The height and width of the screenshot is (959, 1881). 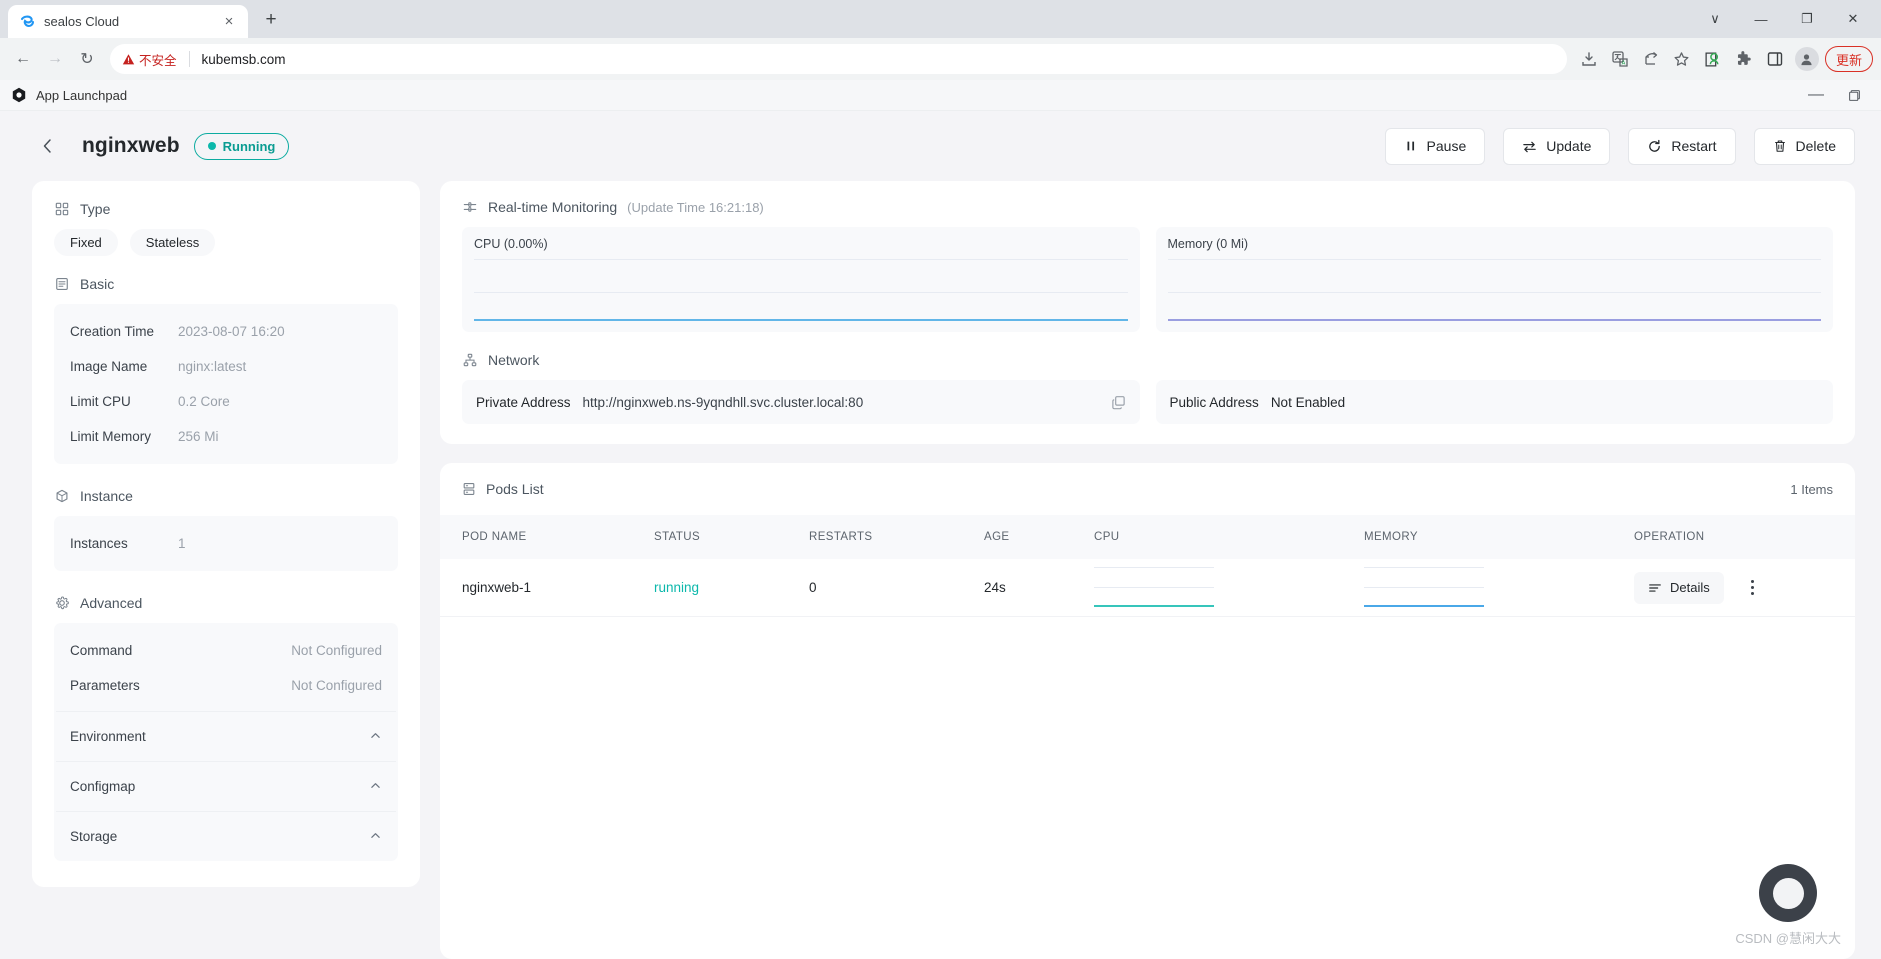 What do you see at coordinates (1107, 537) in the screenshot?
I see `column-header-cpu: CPU` at bounding box center [1107, 537].